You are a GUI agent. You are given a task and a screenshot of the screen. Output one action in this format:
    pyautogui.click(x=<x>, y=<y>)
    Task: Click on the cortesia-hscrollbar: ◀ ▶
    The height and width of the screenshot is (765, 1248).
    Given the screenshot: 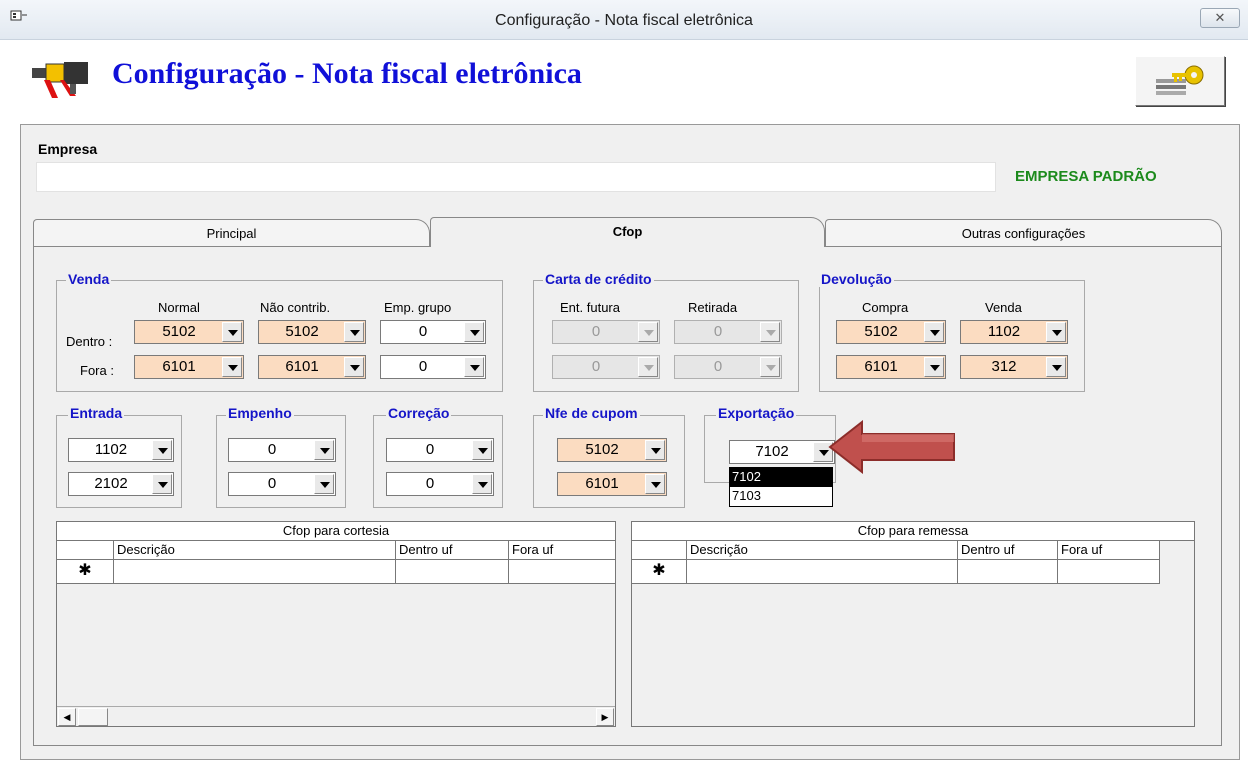 What is the action you would take?
    pyautogui.click(x=336, y=716)
    